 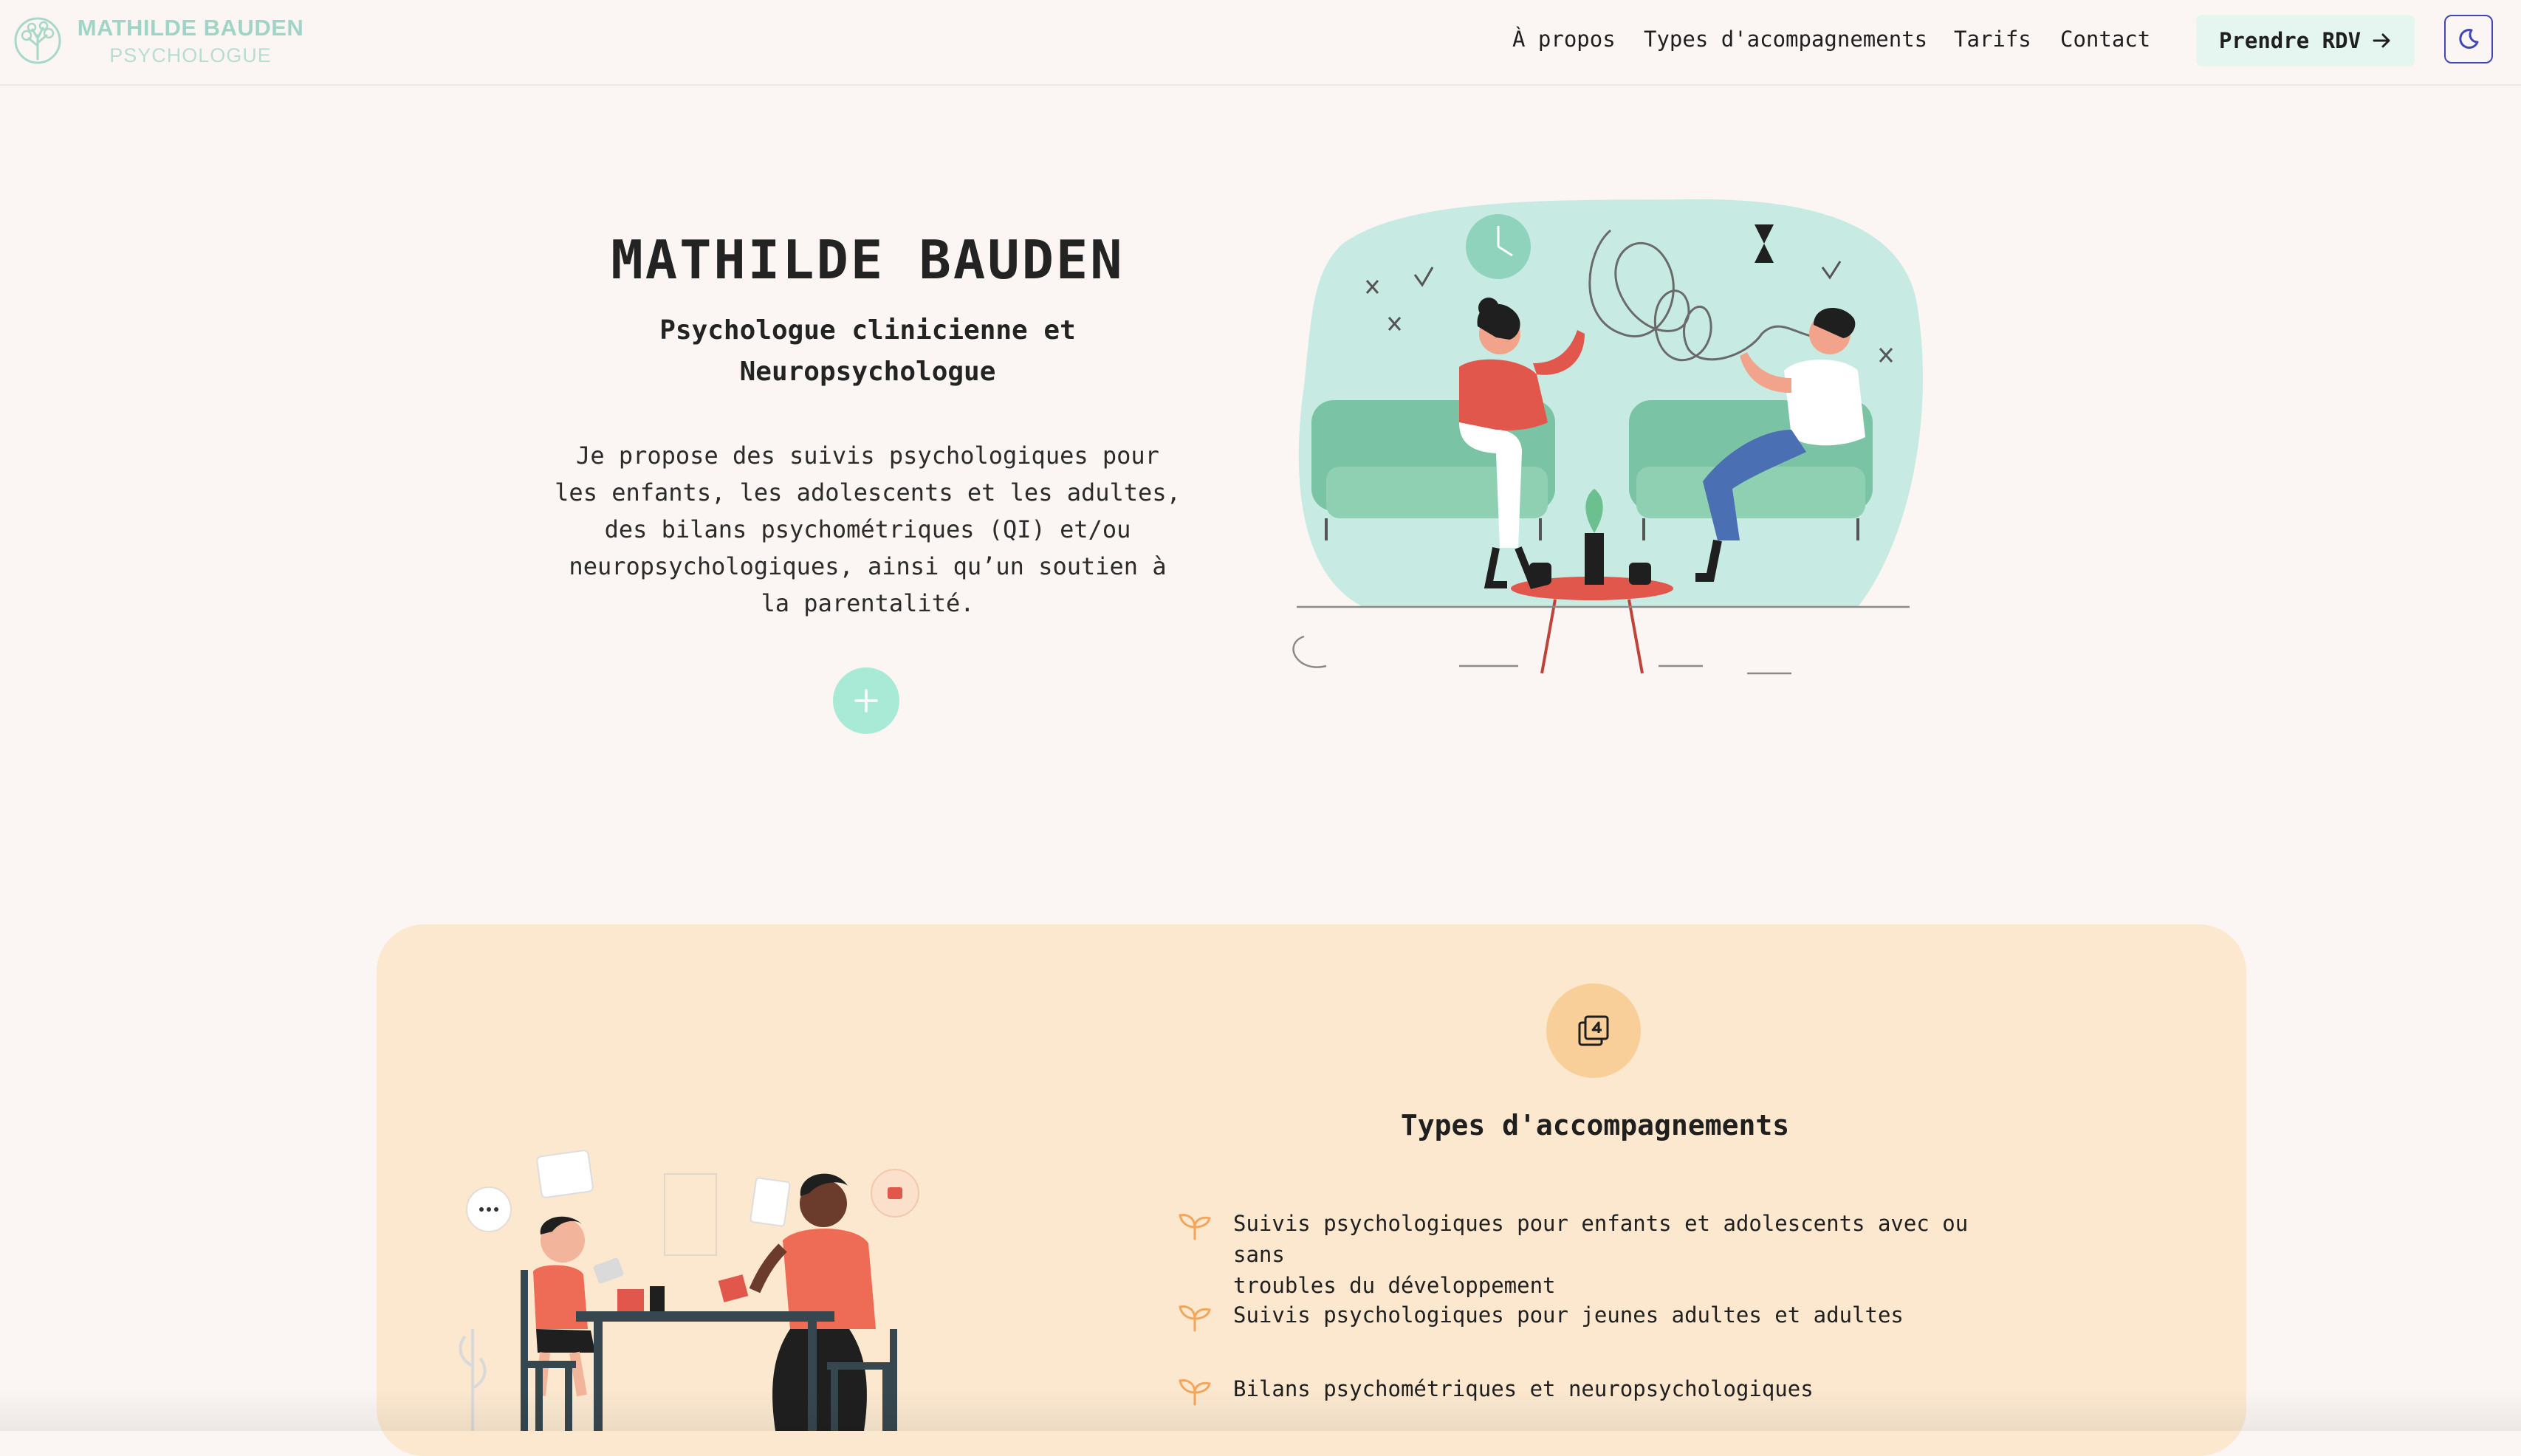 I want to click on brain-tree-icon, so click(x=37, y=40).